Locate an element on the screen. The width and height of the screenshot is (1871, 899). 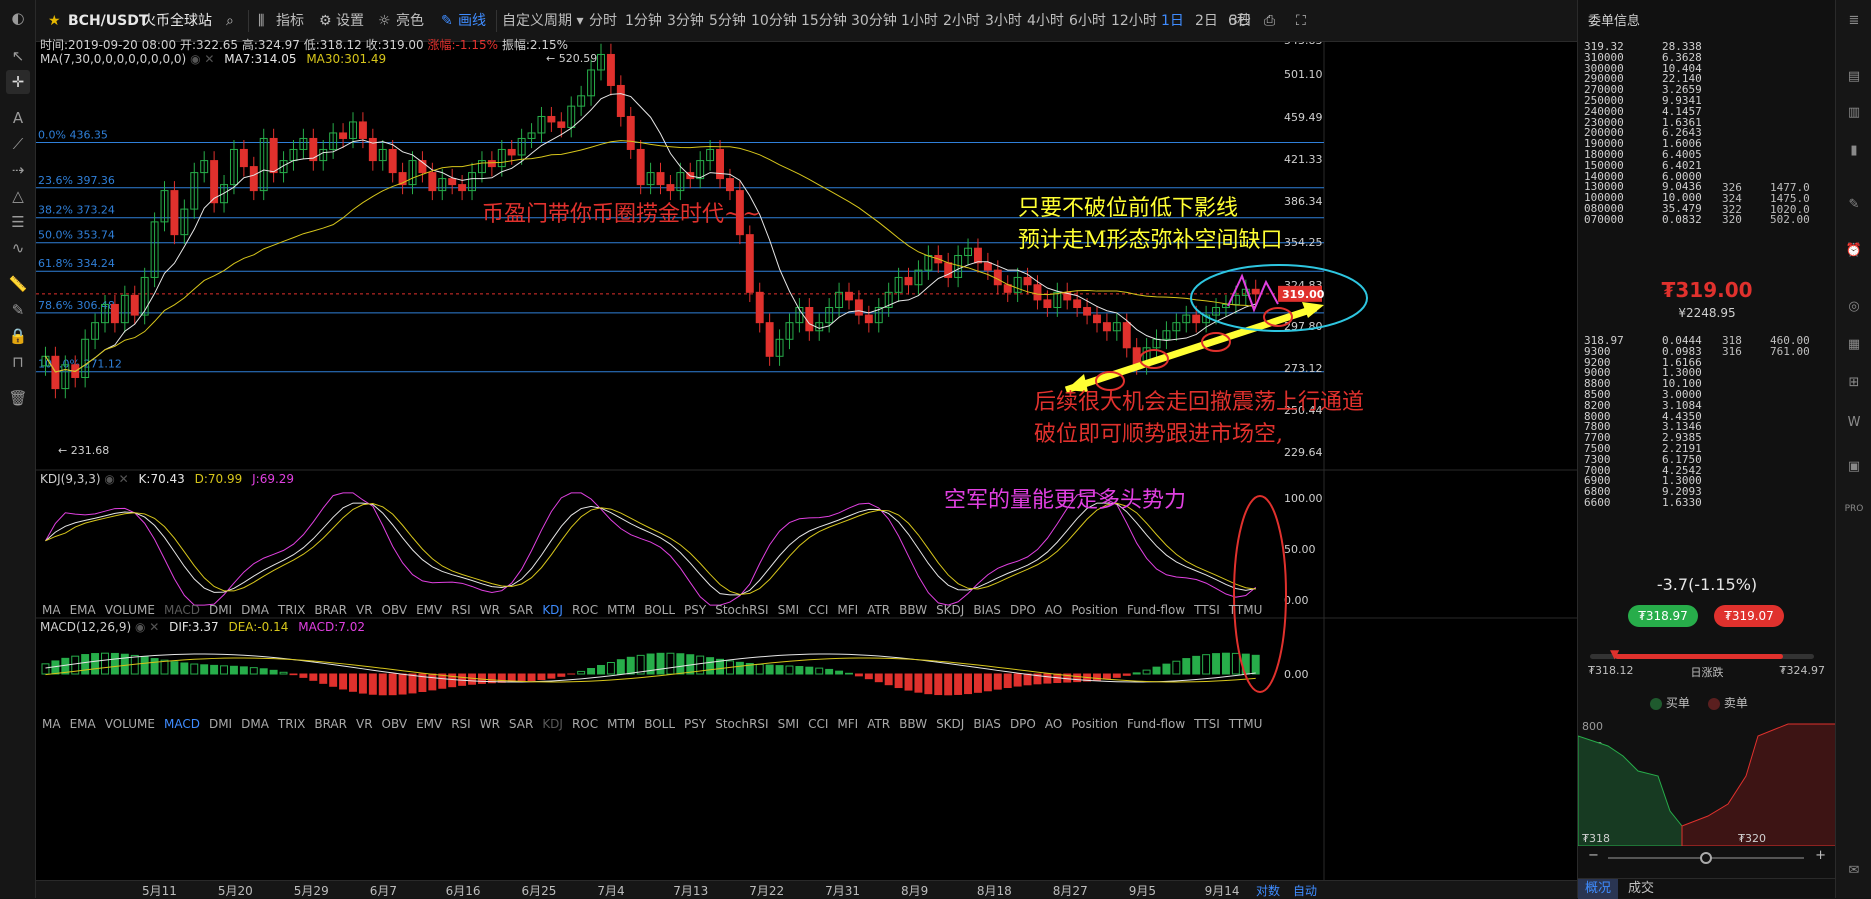
depth-chart: 800600400200₮318₮320 is located at coordinates (1707, 781).